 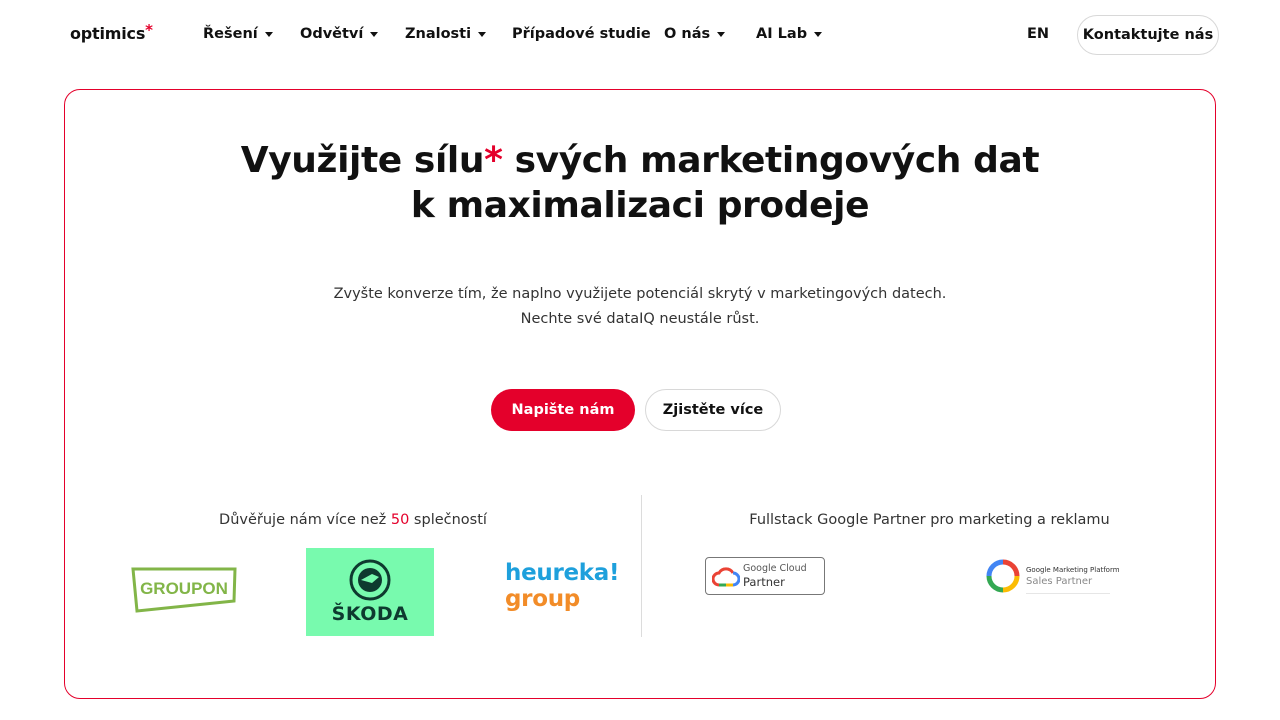 I want to click on trust-count: 50, so click(x=400, y=520).